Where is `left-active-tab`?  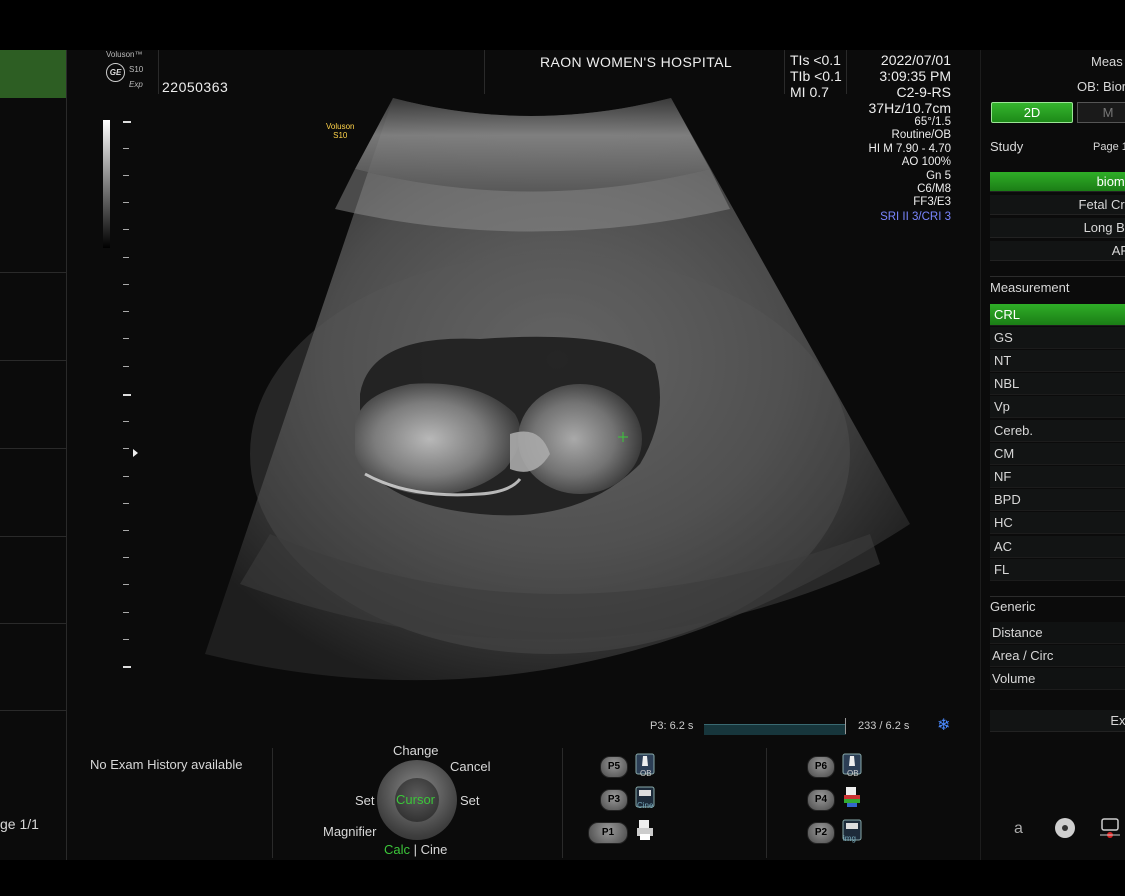 left-active-tab is located at coordinates (33, 74).